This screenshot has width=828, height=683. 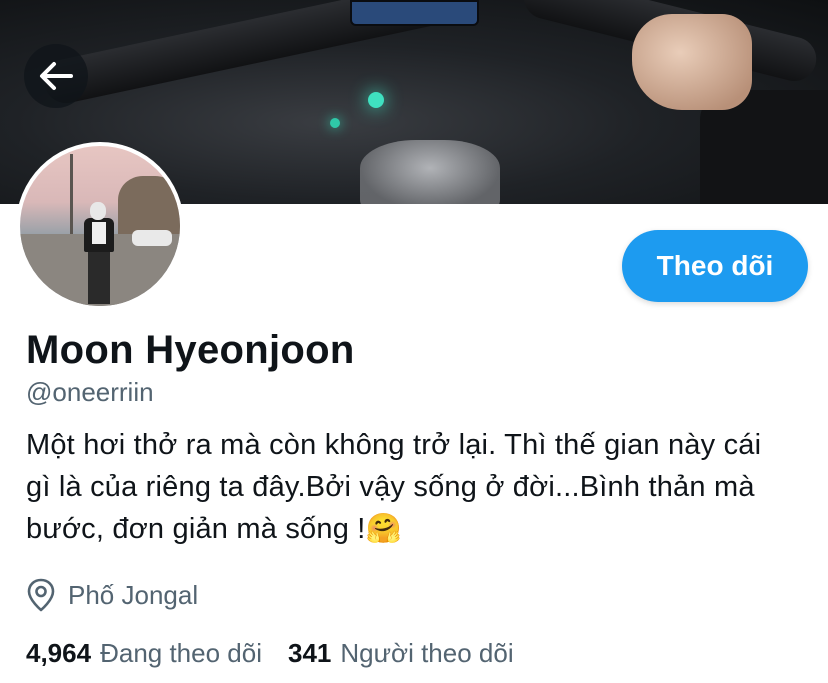 What do you see at coordinates (98, 211) in the screenshot?
I see `avatar-person-head` at bounding box center [98, 211].